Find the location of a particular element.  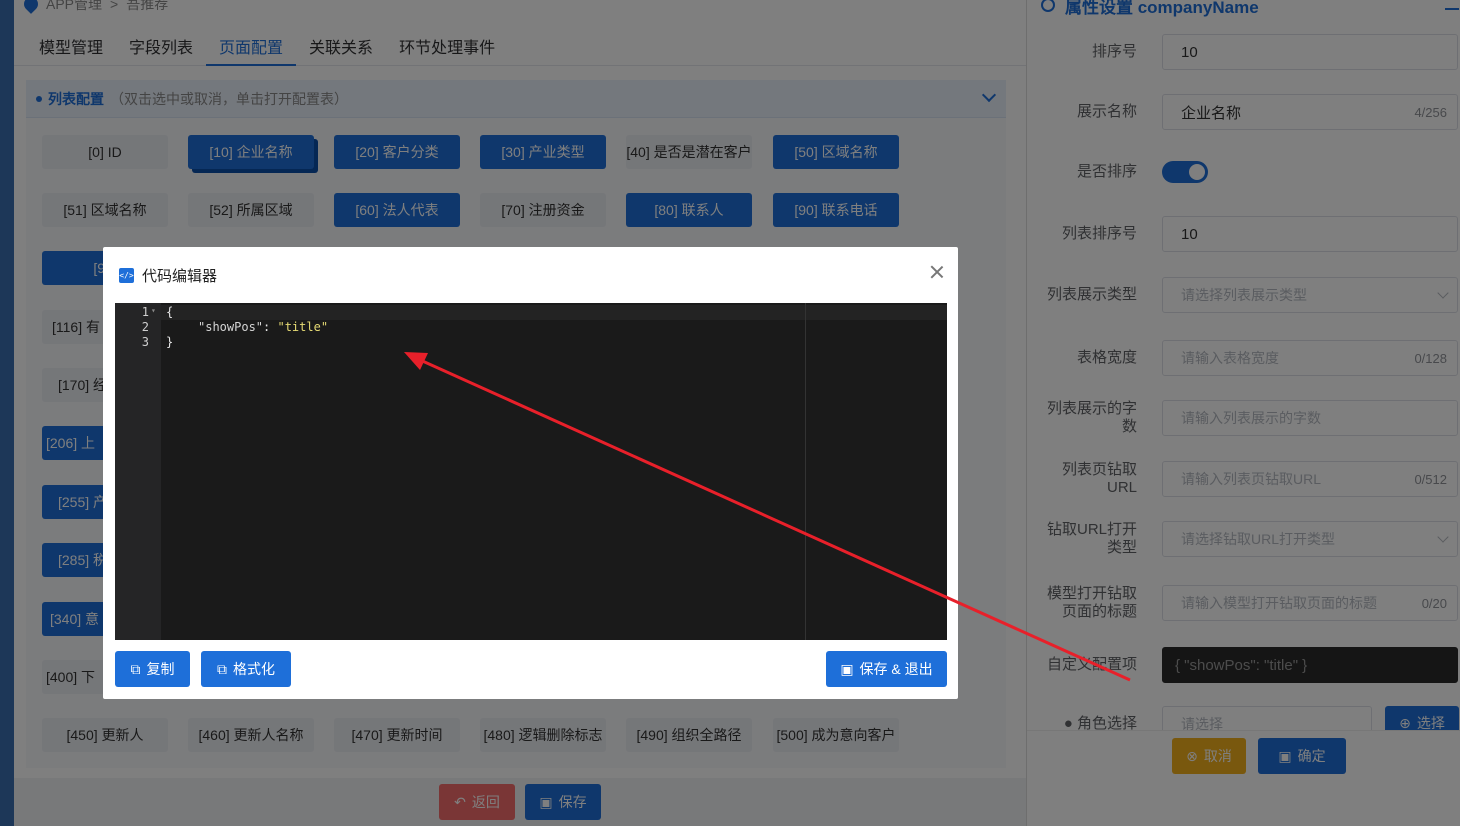

dialog-title: 代码编辑器 is located at coordinates (180, 276).